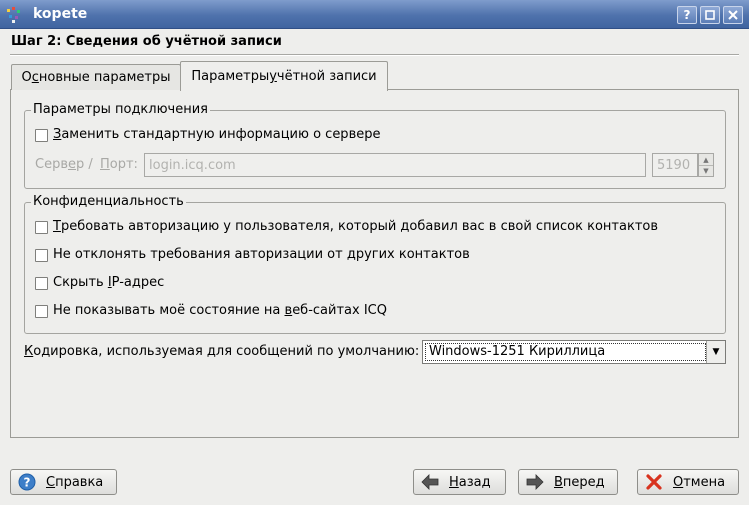  I want to click on connection-group, so click(375, 149).